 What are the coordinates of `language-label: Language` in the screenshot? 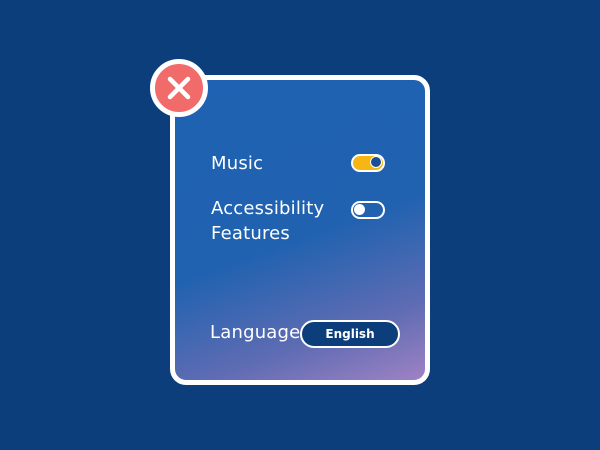 It's located at (255, 332).